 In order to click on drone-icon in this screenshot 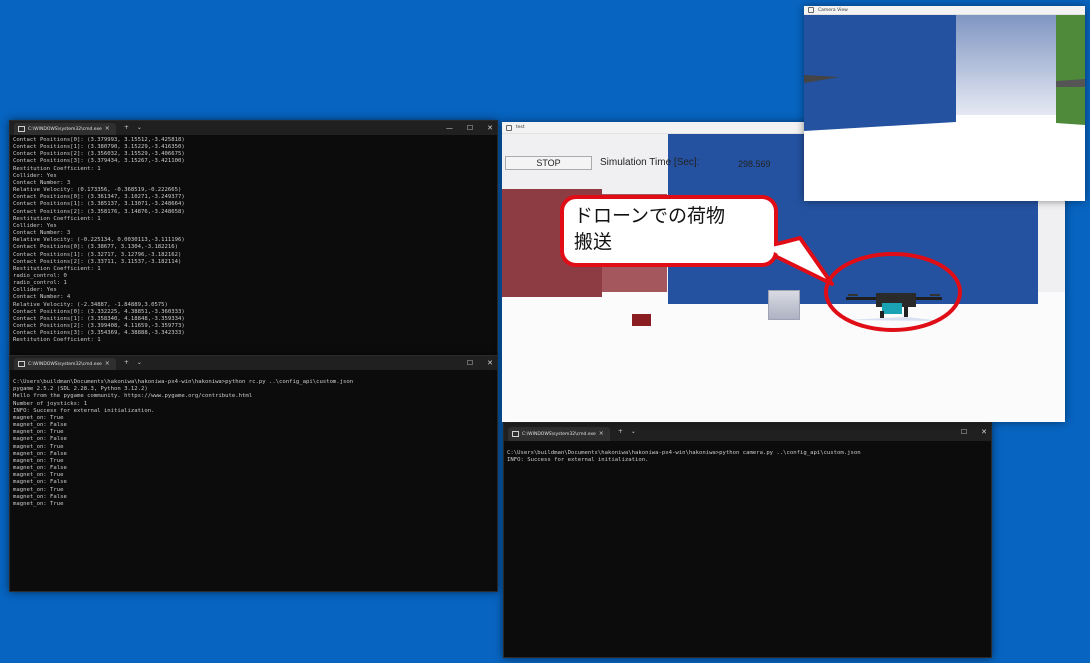, I will do `click(894, 307)`.